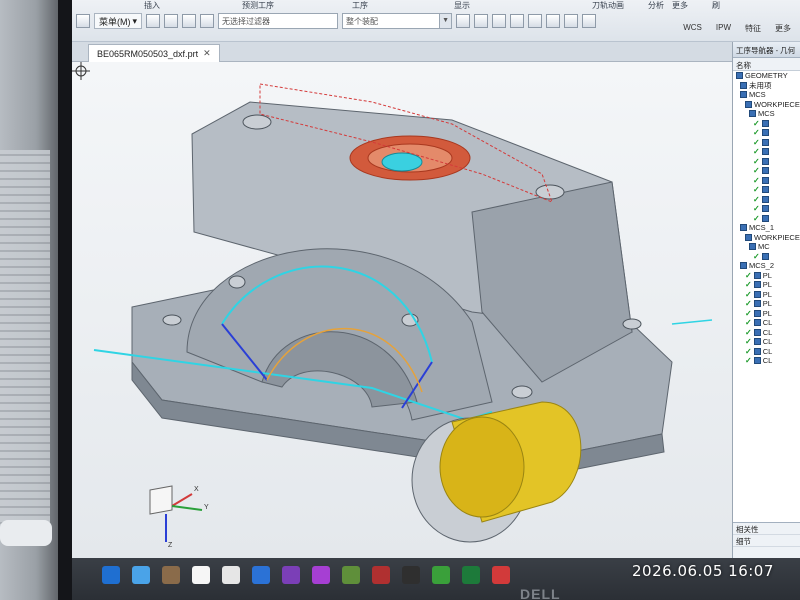  Describe the element at coordinates (766, 529) in the screenshot. I see `dependencies-panel: 相关性` at that location.